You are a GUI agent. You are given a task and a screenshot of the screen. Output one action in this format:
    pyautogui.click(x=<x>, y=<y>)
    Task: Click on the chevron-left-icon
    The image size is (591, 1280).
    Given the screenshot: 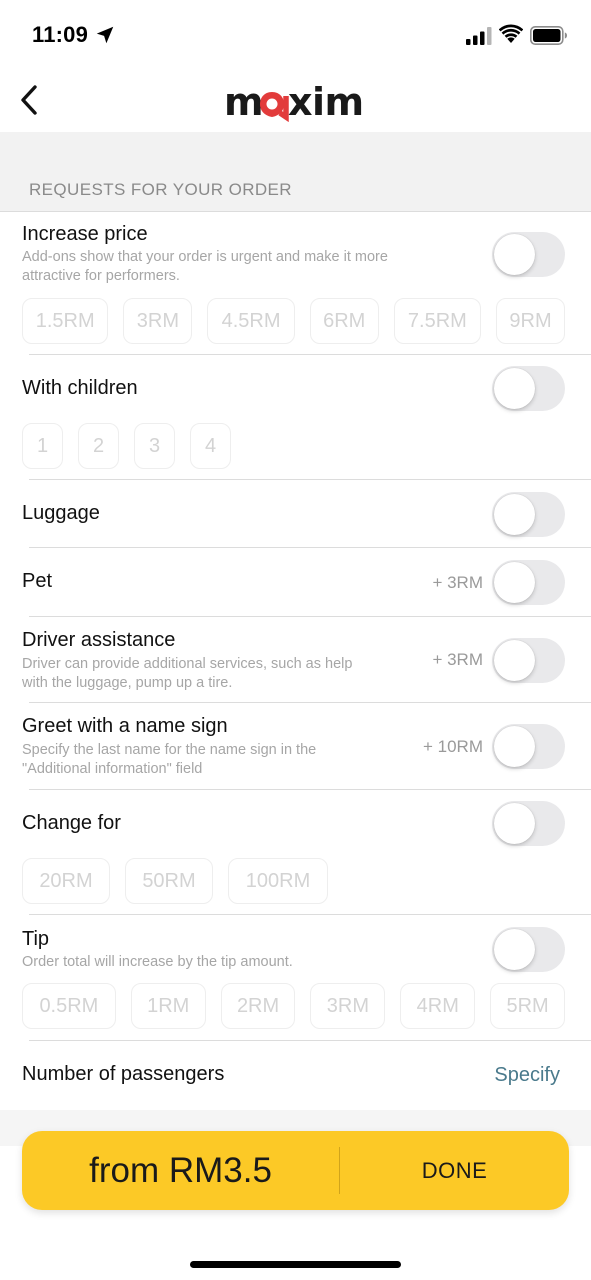 What is the action you would take?
    pyautogui.click(x=29, y=100)
    